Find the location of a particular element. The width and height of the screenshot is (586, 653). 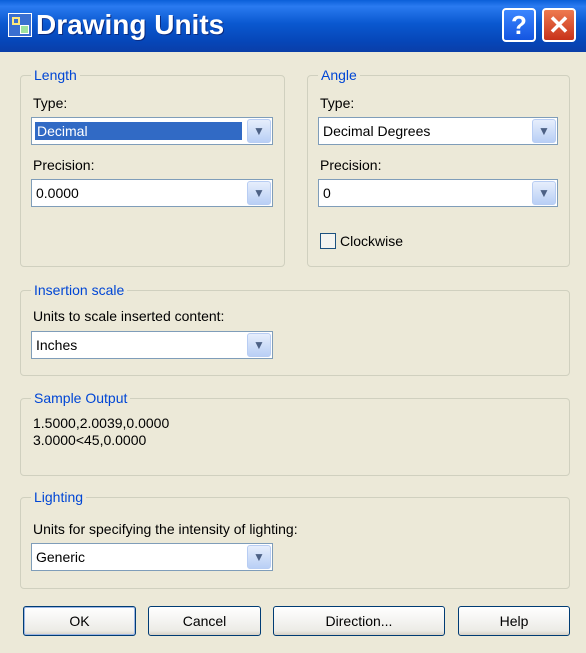

angle-precision-label: Precision: is located at coordinates (351, 165).